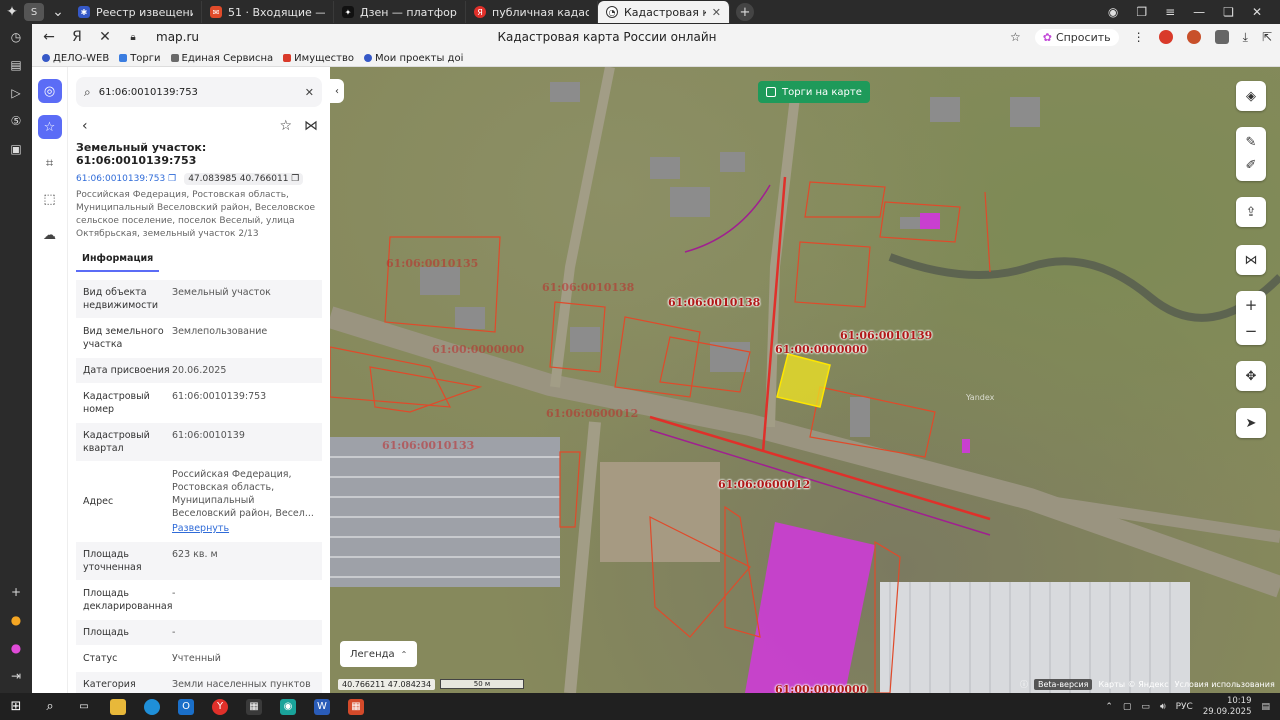 This screenshot has width=1280, height=720. What do you see at coordinates (1228, 12) in the screenshot?
I see `restore-icon: ❏` at bounding box center [1228, 12].